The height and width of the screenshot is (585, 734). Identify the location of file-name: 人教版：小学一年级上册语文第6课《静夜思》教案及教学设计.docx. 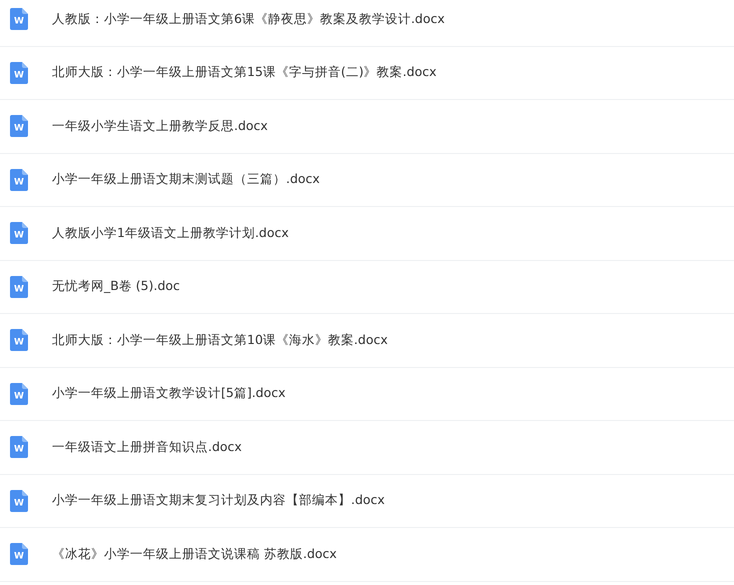
(248, 19).